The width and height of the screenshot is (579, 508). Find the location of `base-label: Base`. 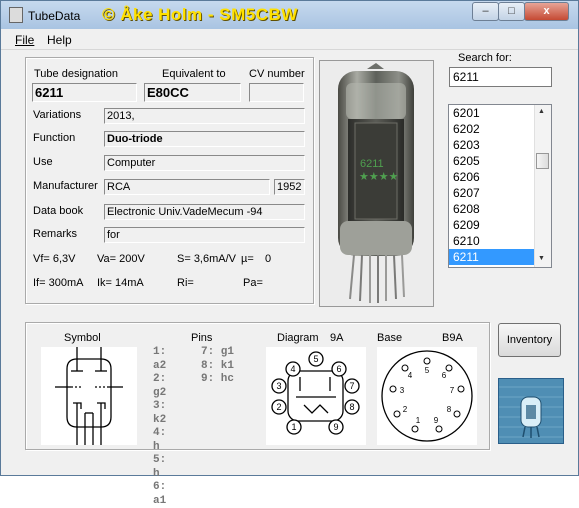

base-label: Base is located at coordinates (390, 338).